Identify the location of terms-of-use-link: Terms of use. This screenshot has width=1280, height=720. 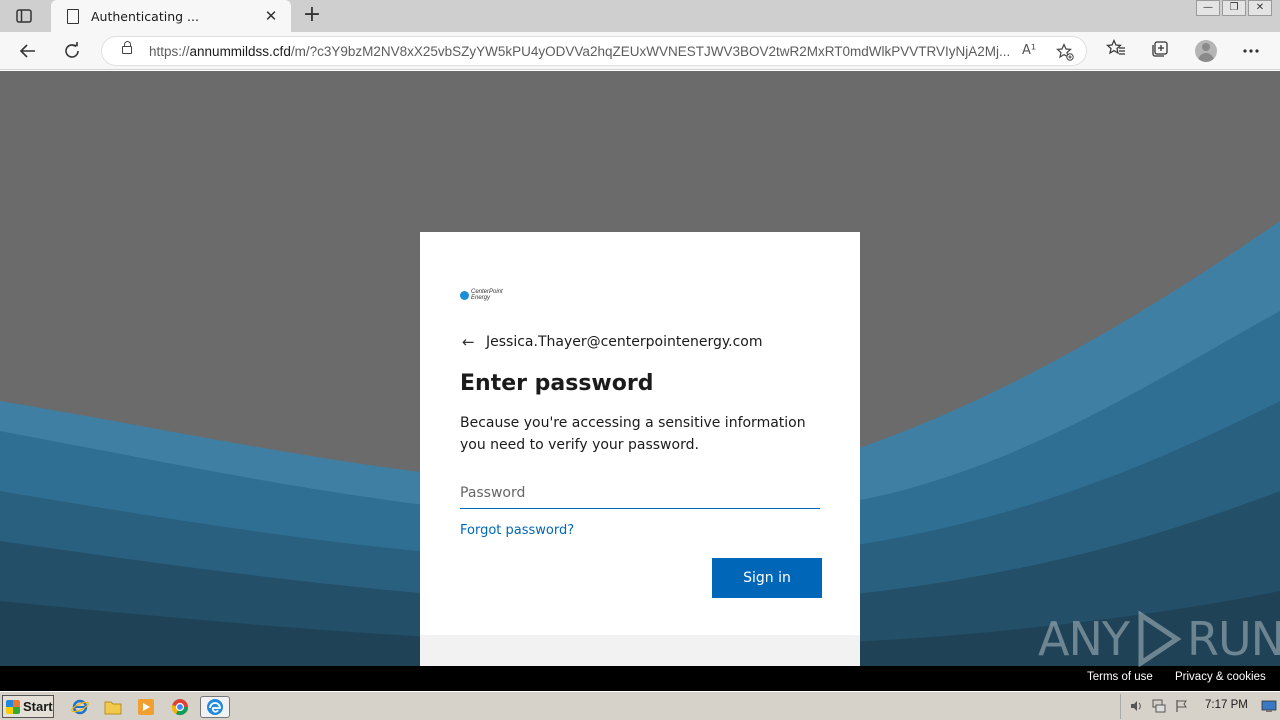
(1120, 677).